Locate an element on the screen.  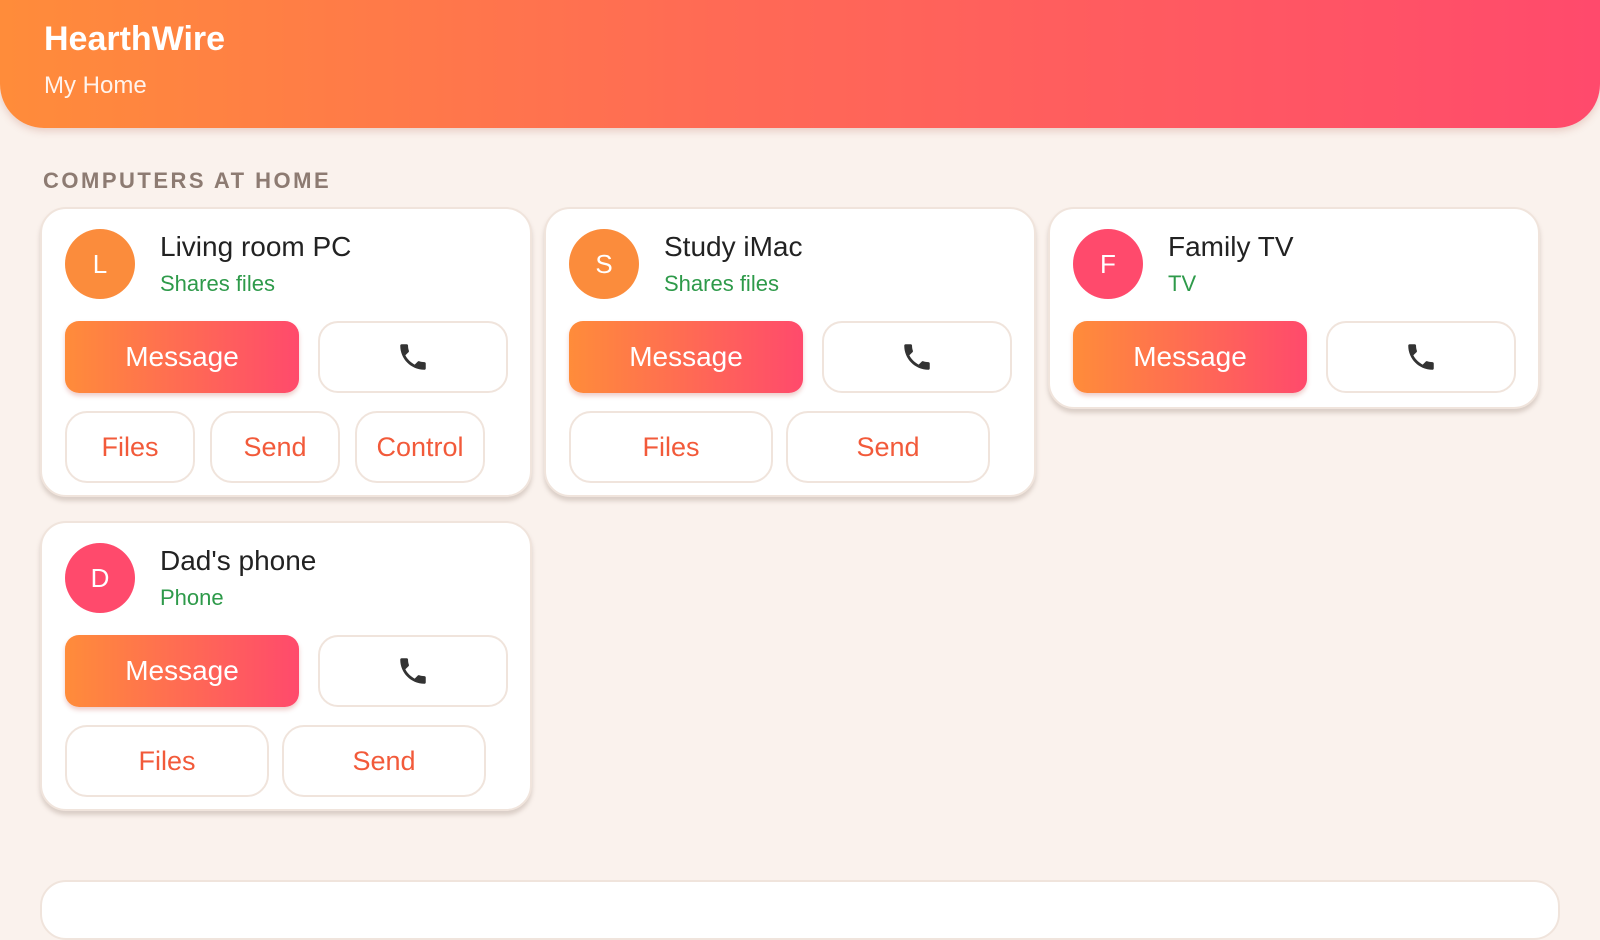
device-type: Phone is located at coordinates (192, 597).